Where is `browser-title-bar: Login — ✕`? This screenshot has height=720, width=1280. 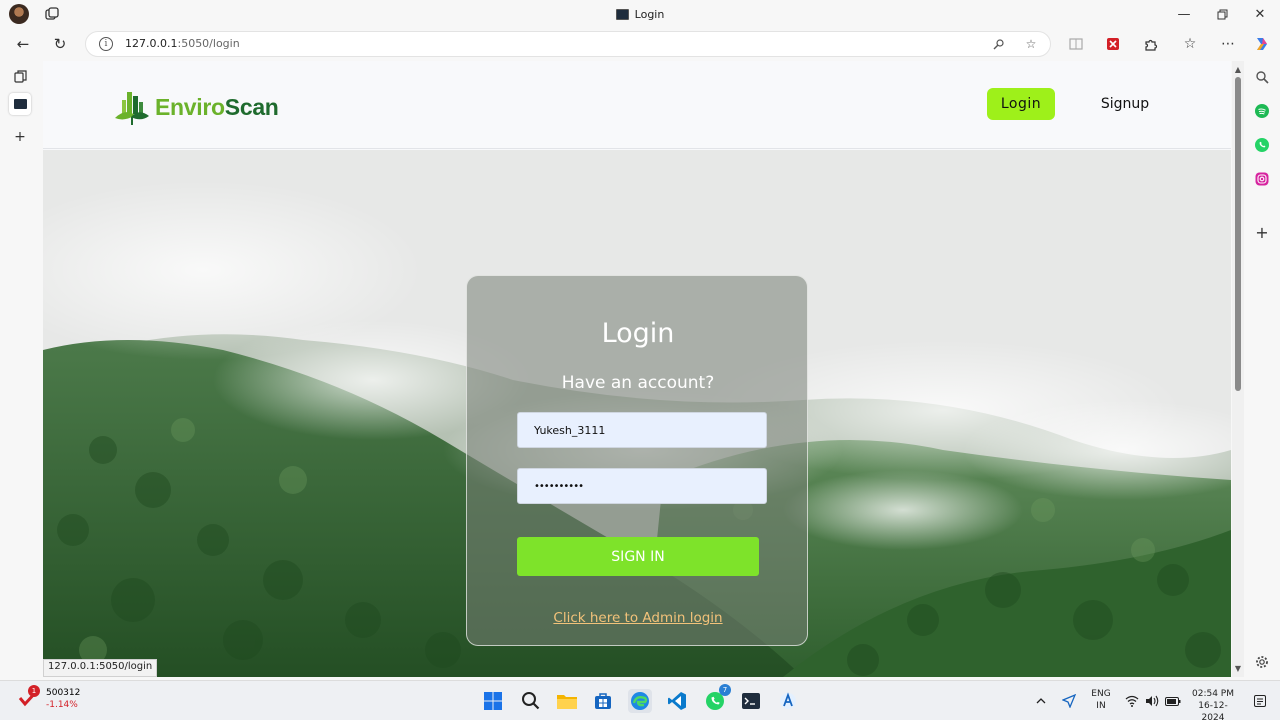 browser-title-bar: Login — ✕ is located at coordinates (640, 14).